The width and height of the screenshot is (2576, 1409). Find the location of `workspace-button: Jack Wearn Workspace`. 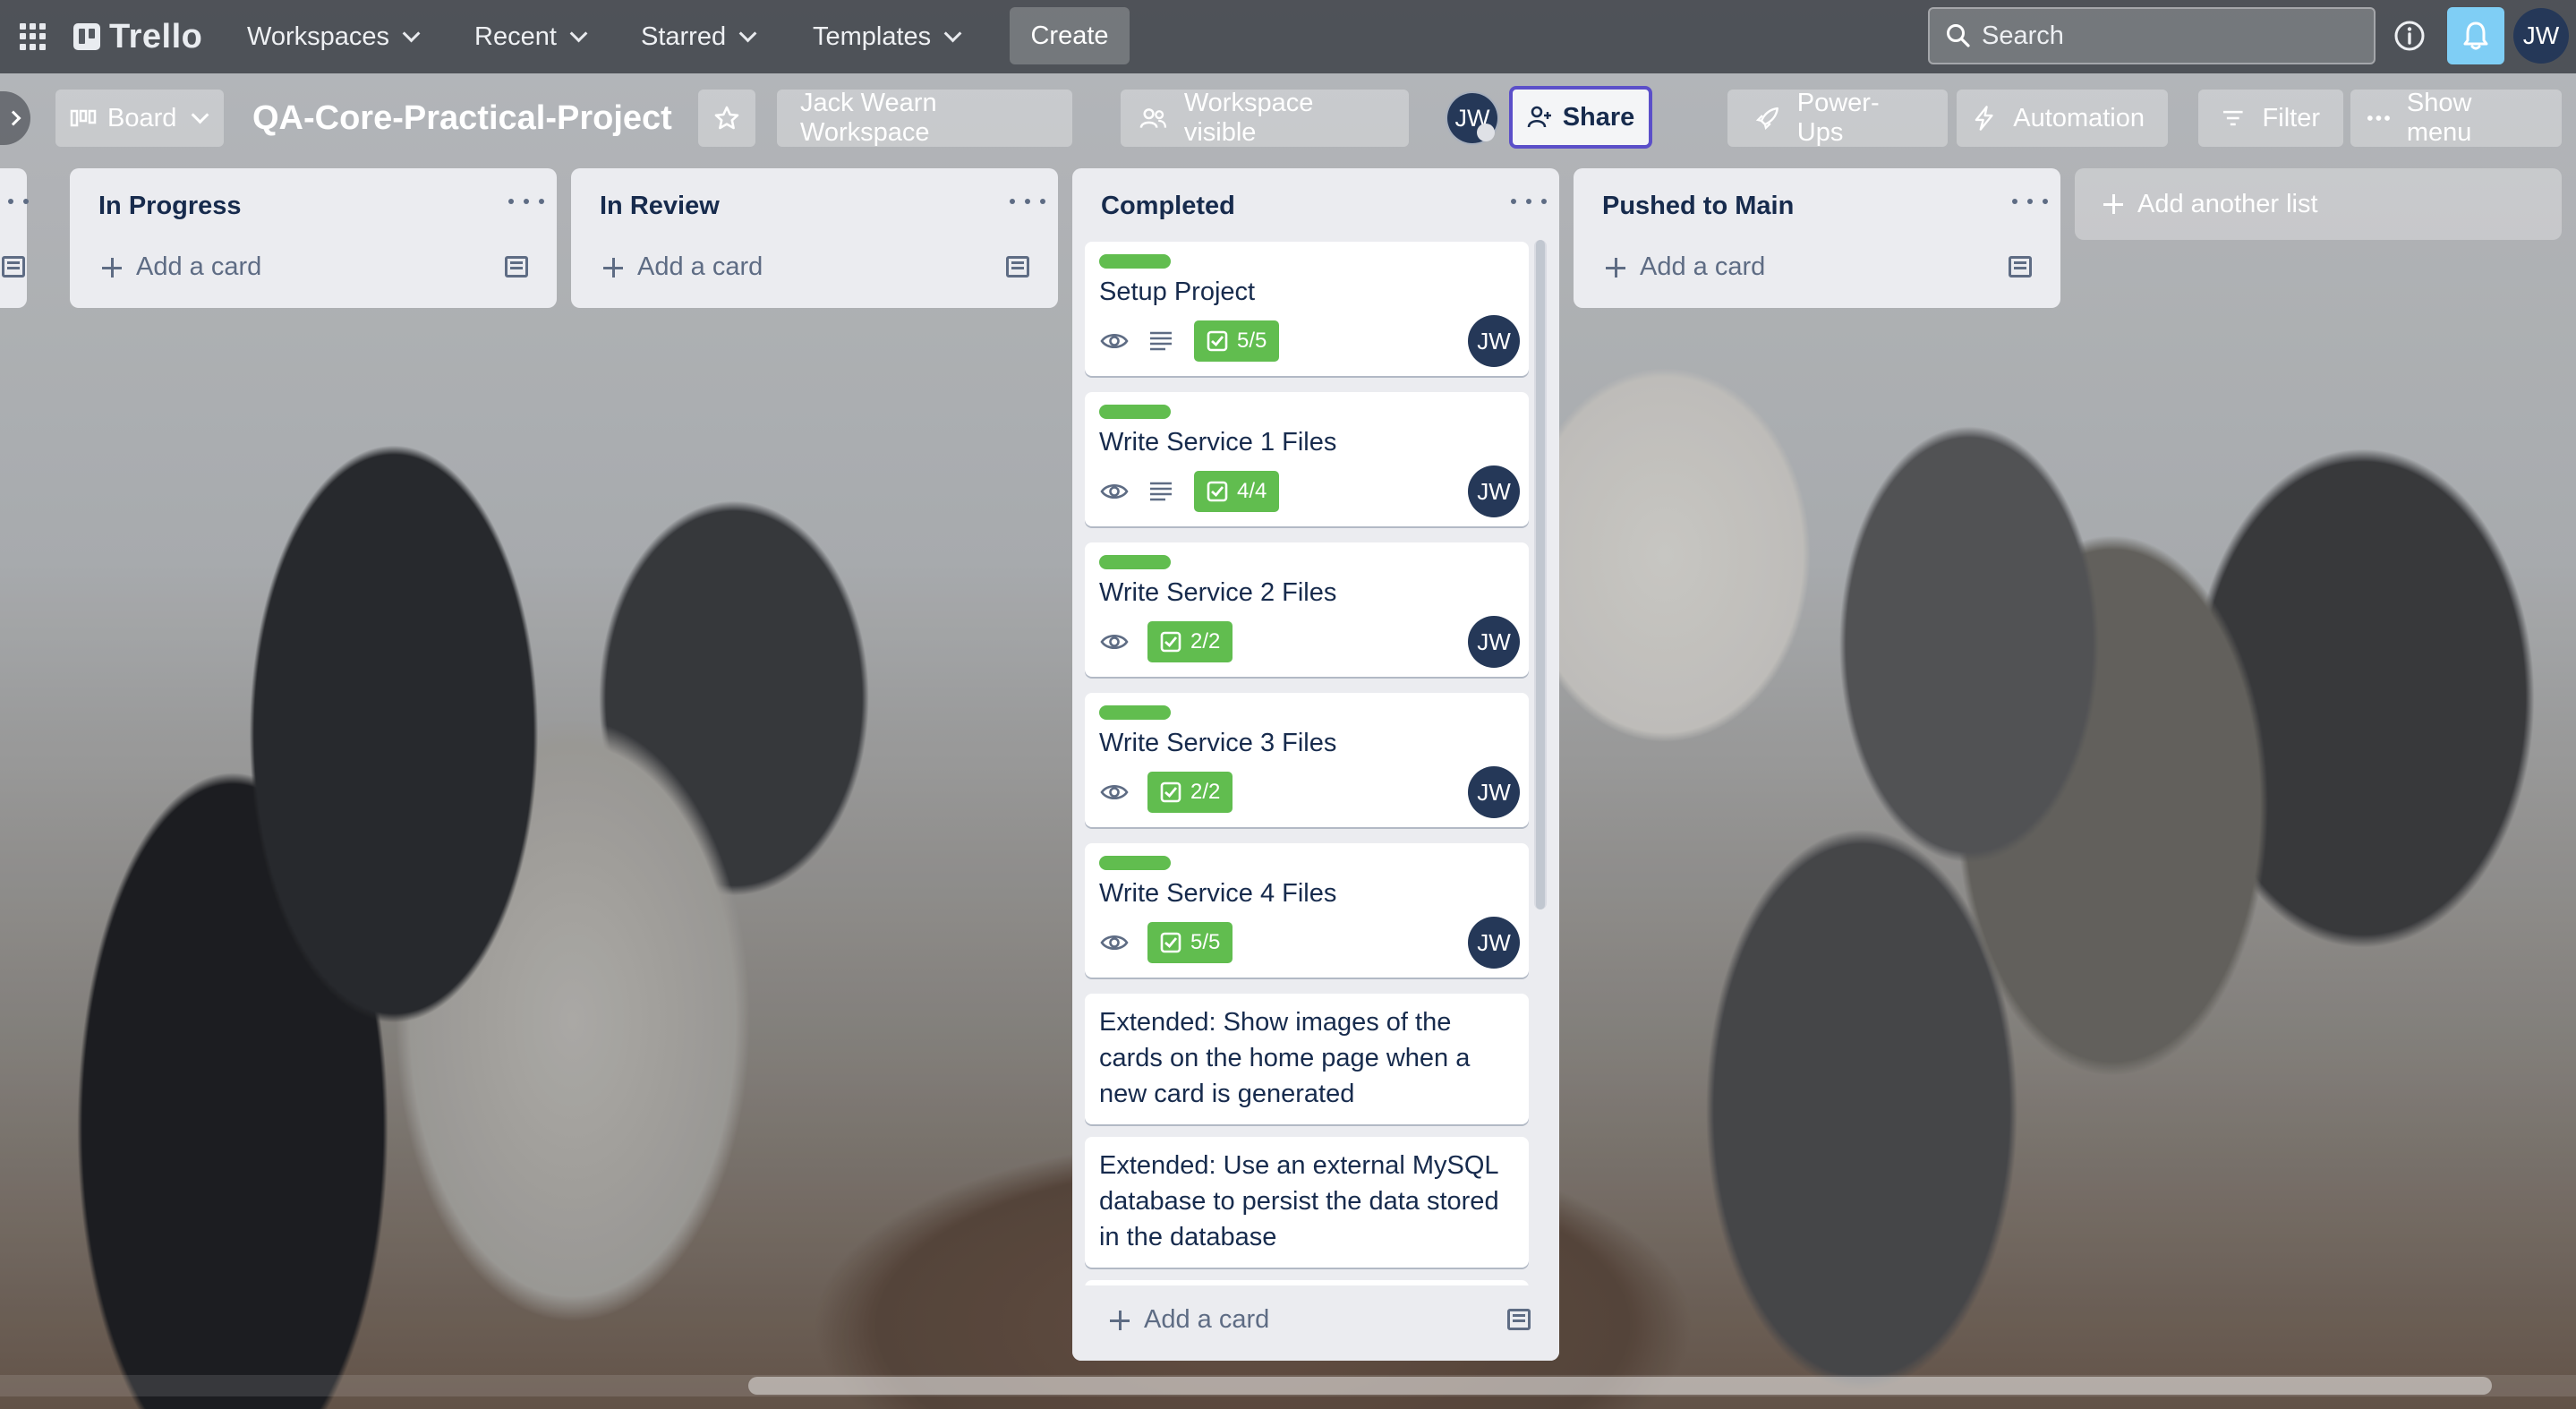

workspace-button: Jack Wearn Workspace is located at coordinates (924, 118).